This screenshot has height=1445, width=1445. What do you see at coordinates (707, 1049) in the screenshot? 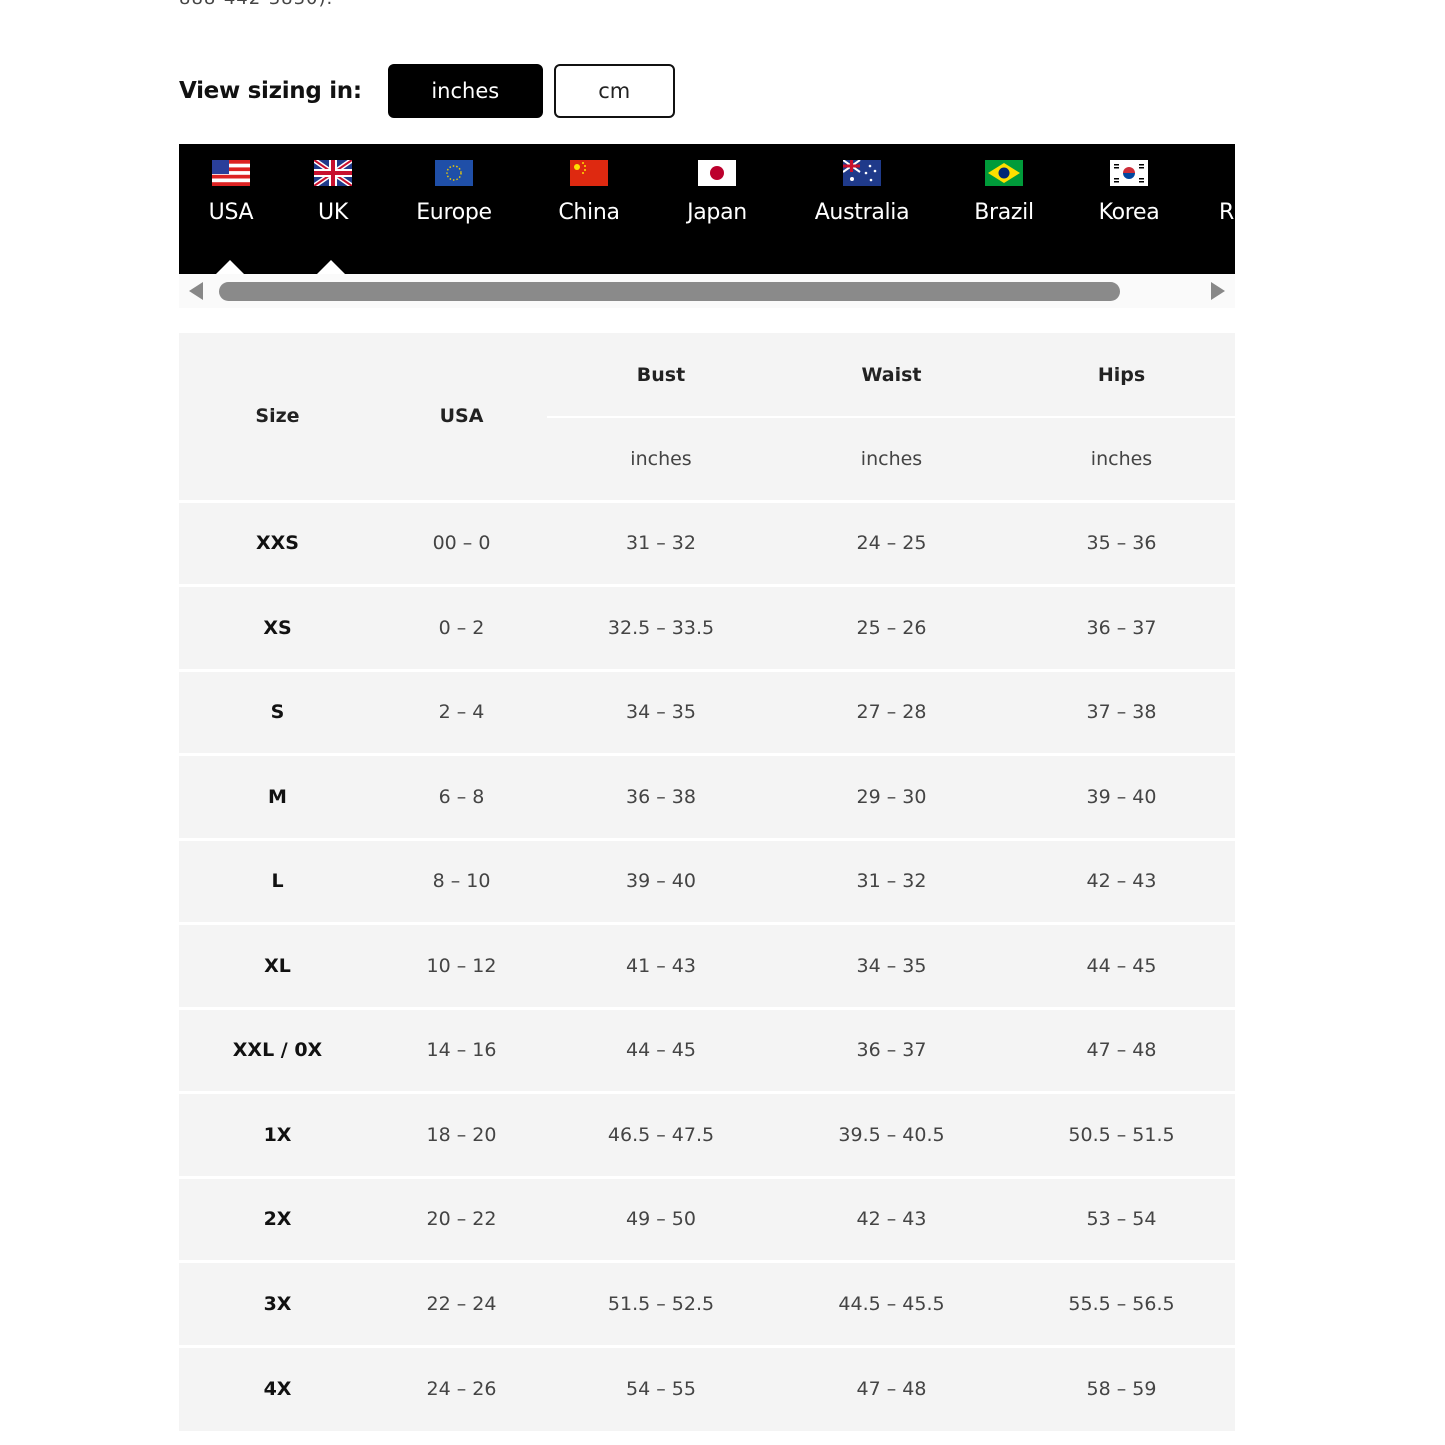
I see `table-row: XXL / 0X 14 – 16 44 – 45 36 – 37 47 – 48` at bounding box center [707, 1049].